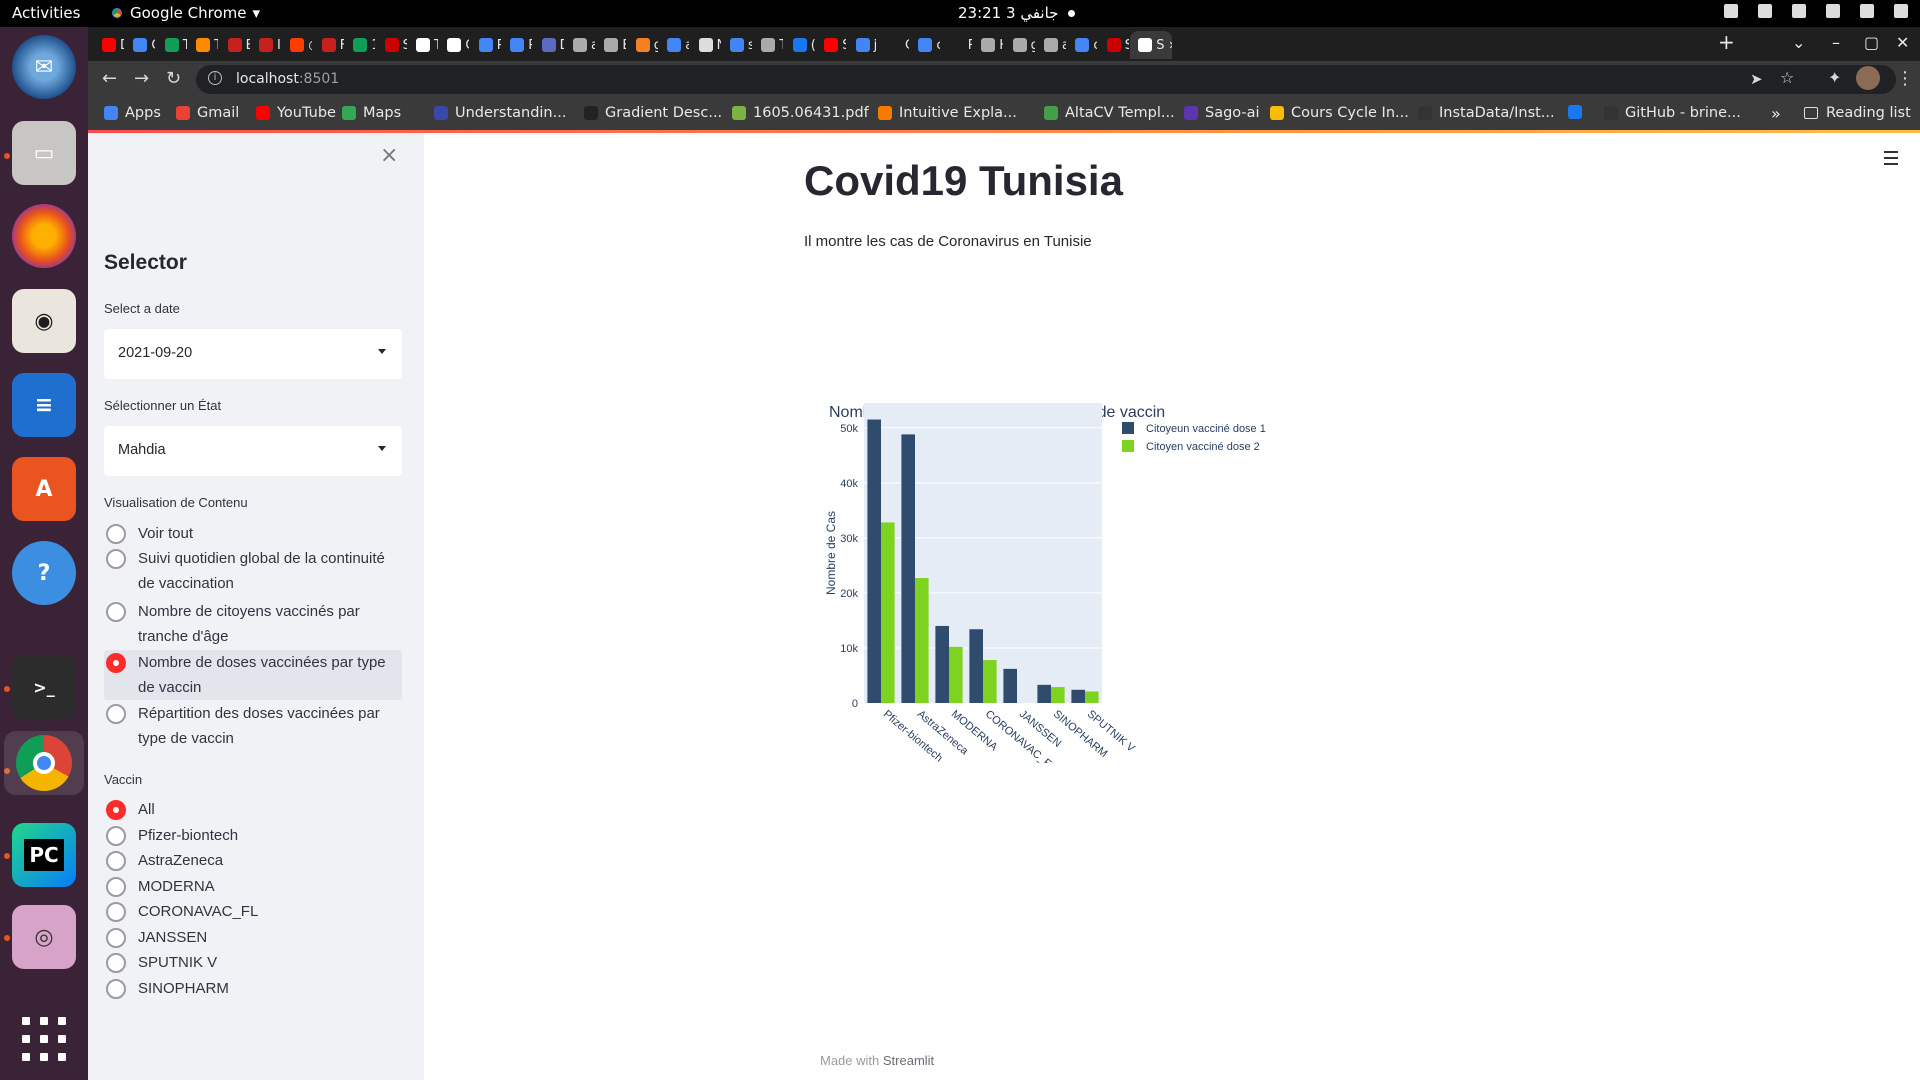 This screenshot has width=1920, height=1080. What do you see at coordinates (1871, 42) in the screenshot?
I see `maximize-icon: ▢` at bounding box center [1871, 42].